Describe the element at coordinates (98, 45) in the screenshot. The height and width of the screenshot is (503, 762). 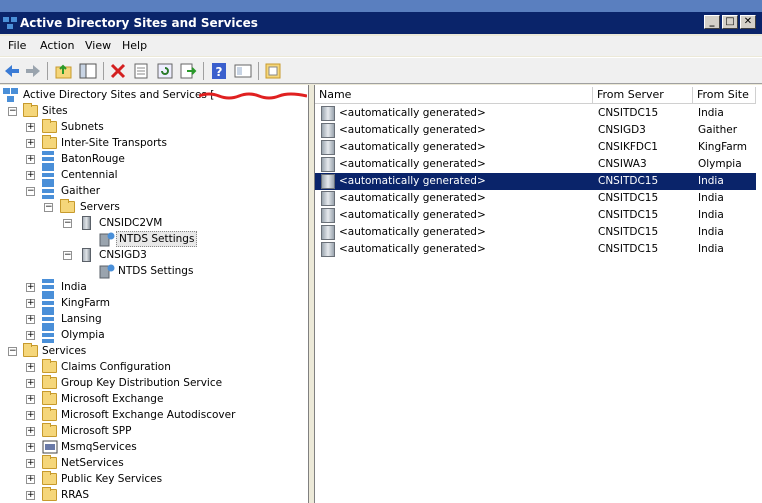
I see `menu-view: View` at that location.